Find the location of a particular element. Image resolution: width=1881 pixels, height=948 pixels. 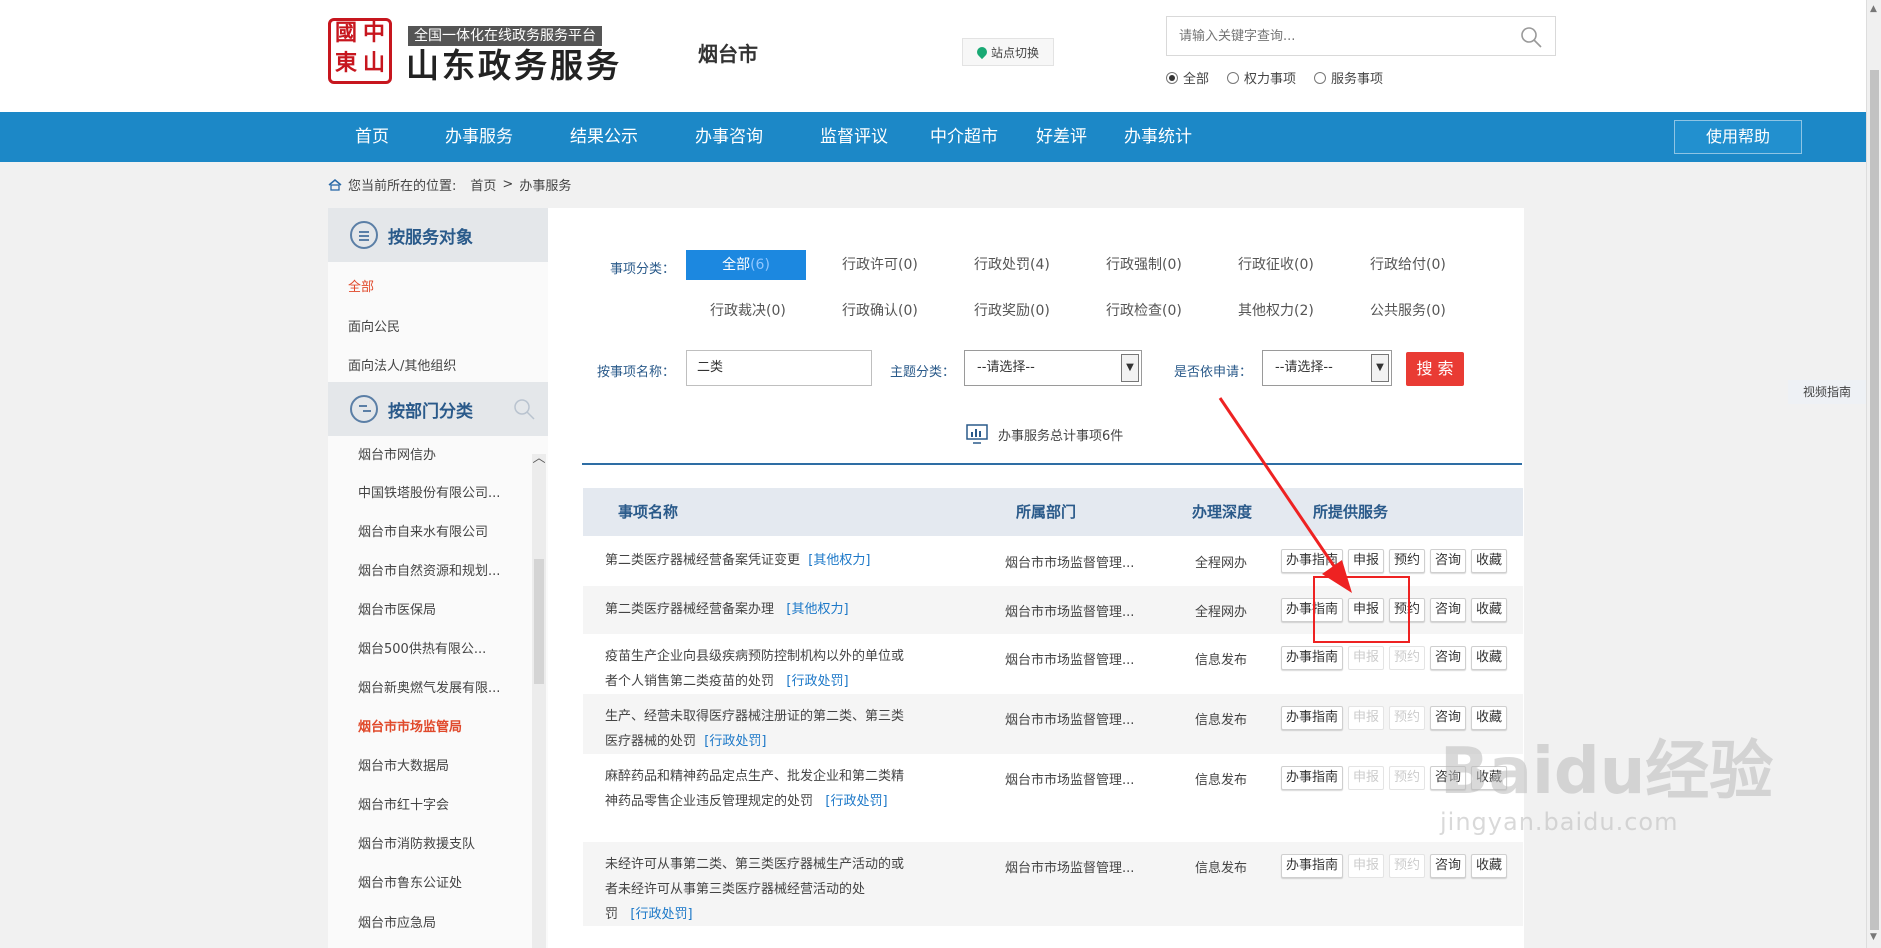

nav-rating: 好差评 is located at coordinates (1061, 137).